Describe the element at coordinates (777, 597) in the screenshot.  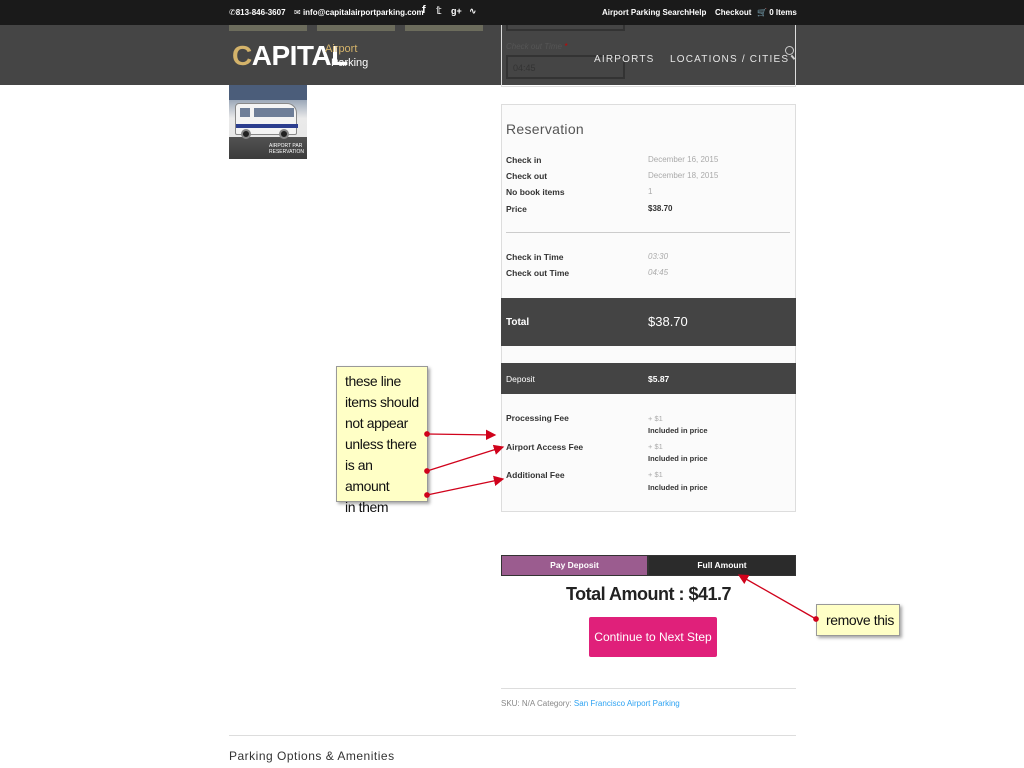
I see `arrow-to-full-amount` at that location.